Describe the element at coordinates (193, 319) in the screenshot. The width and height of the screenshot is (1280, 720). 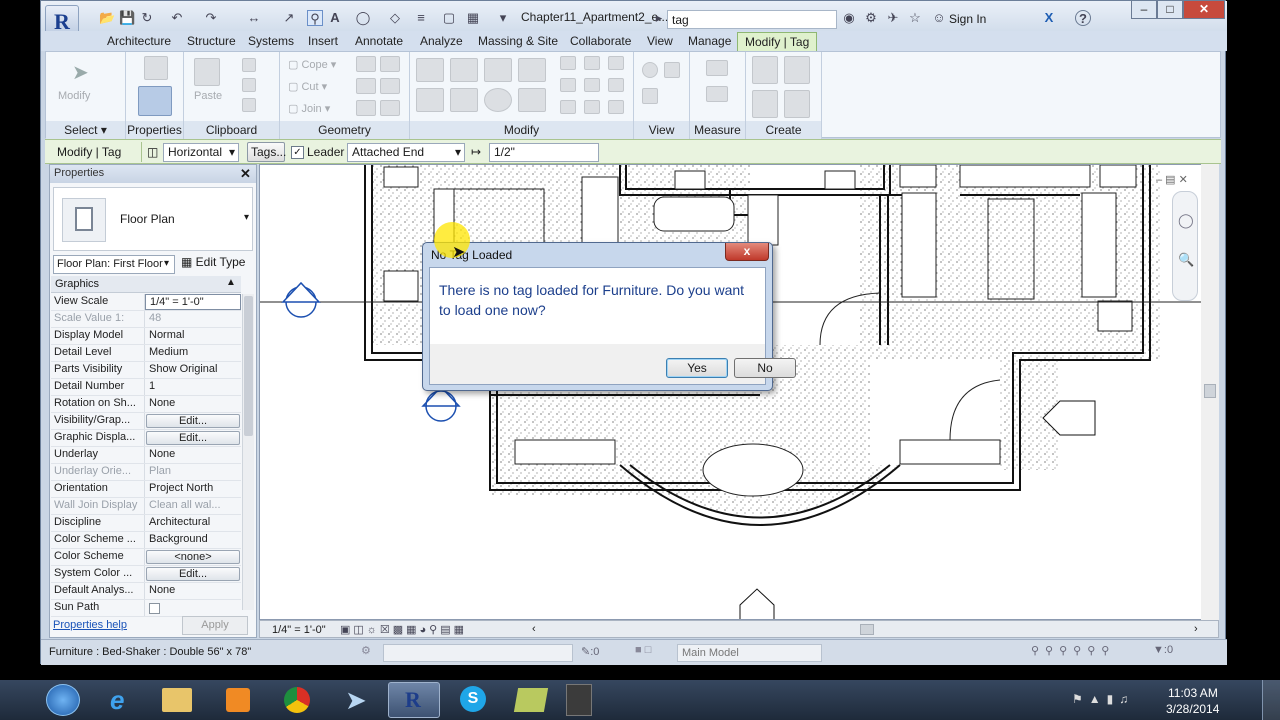
I see `property-value: 48` at that location.